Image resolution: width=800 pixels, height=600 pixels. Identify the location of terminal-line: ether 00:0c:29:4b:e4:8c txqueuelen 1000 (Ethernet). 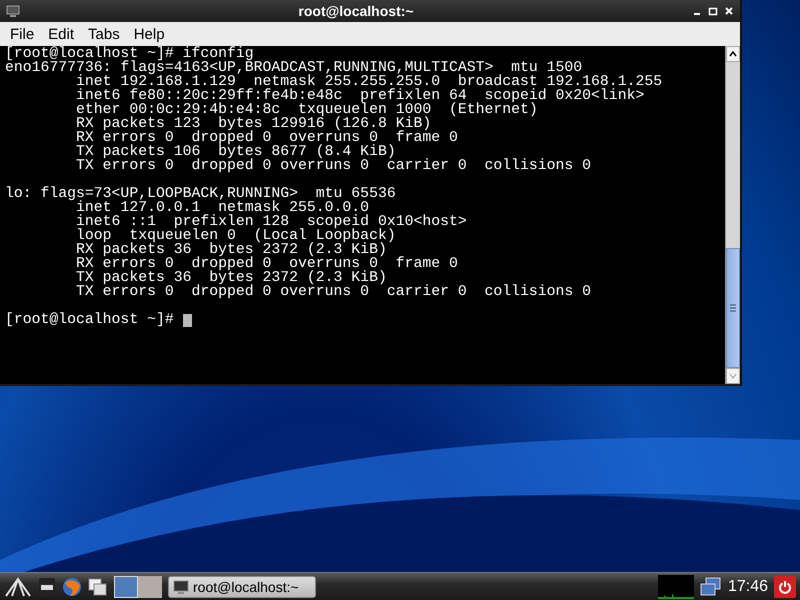
(306, 110).